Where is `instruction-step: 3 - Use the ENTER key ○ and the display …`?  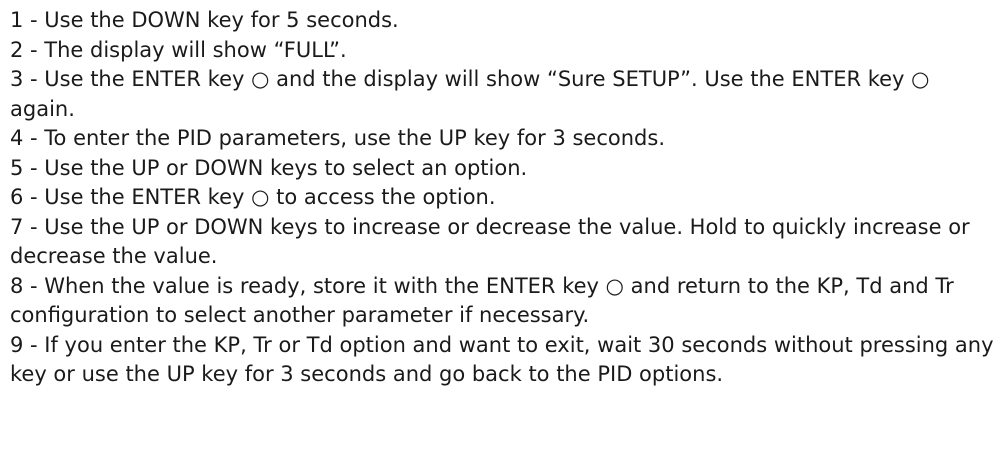 instruction-step: 3 - Use the ENTER key ○ and the display … is located at coordinates (470, 94).